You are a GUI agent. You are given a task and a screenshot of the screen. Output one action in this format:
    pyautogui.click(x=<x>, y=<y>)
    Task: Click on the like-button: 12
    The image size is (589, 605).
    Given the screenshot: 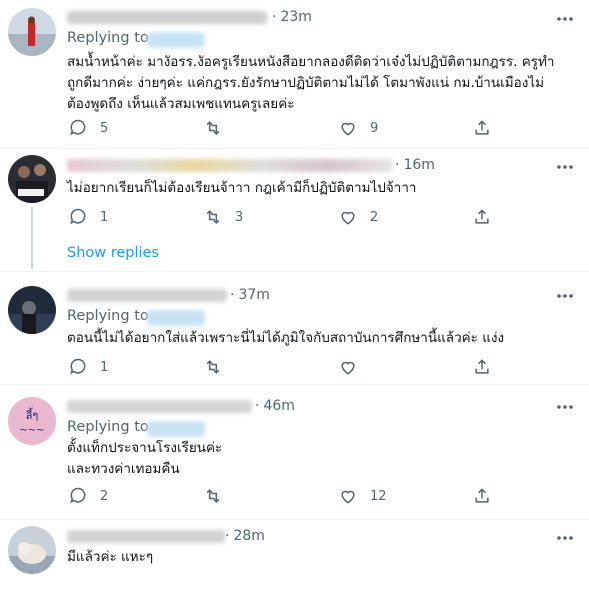 What is the action you would take?
    pyautogui.click(x=362, y=496)
    